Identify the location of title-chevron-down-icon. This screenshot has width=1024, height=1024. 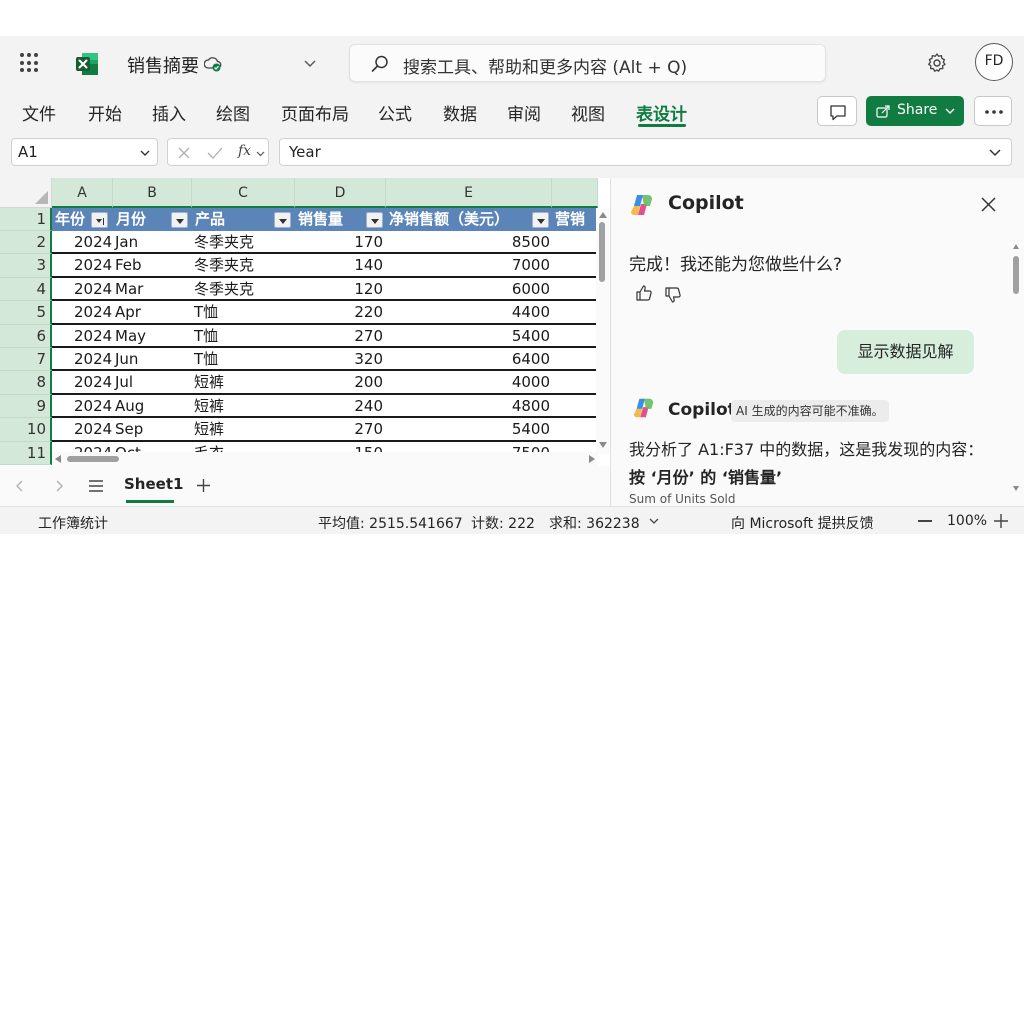
(310, 63).